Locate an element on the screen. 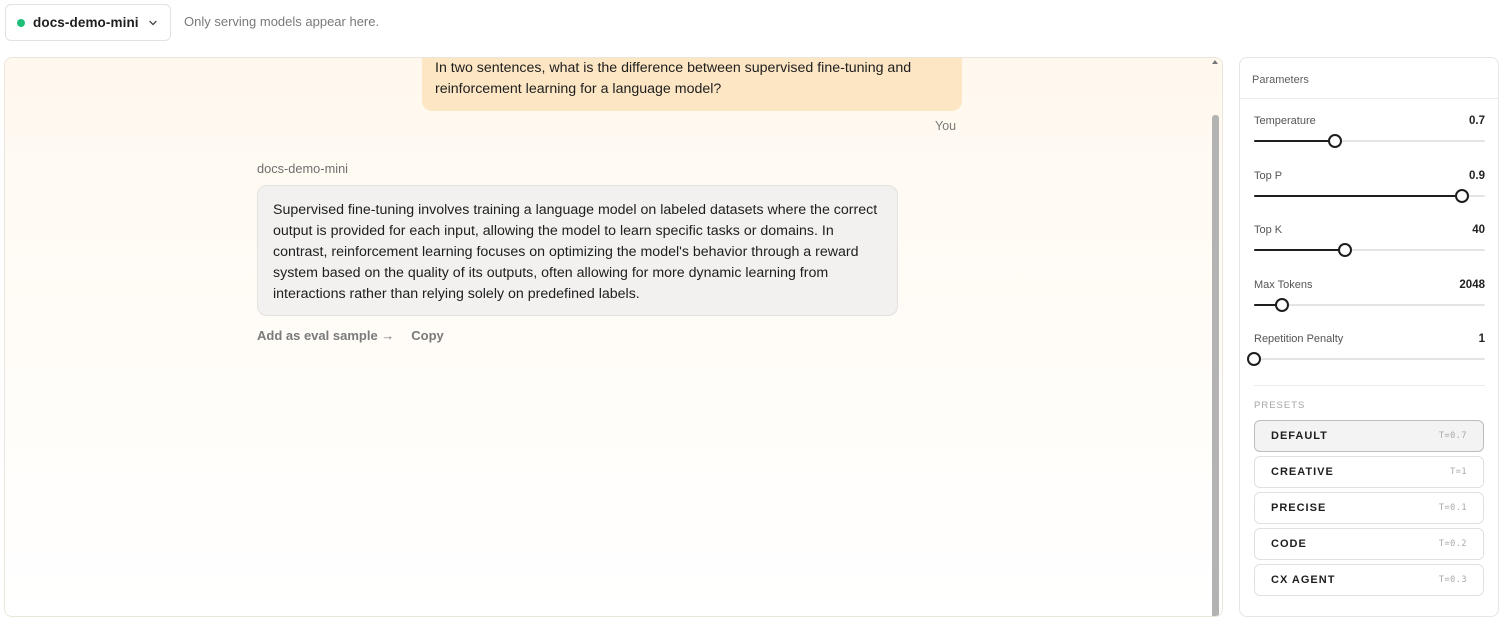 This screenshot has height=617, width=1507. param-value: 0.7 is located at coordinates (1477, 121).